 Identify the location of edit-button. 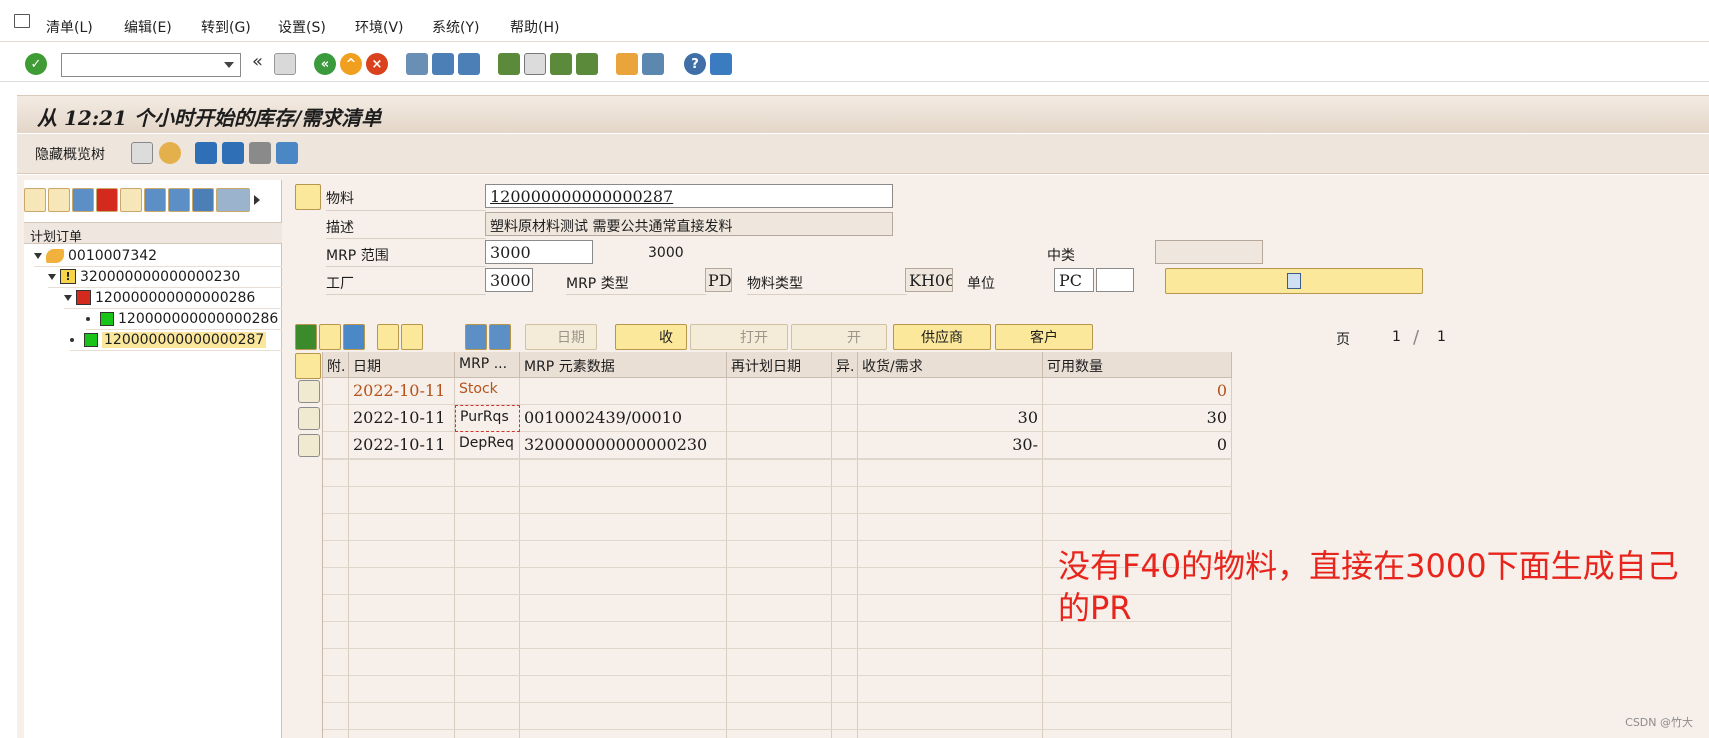
(1294, 281).